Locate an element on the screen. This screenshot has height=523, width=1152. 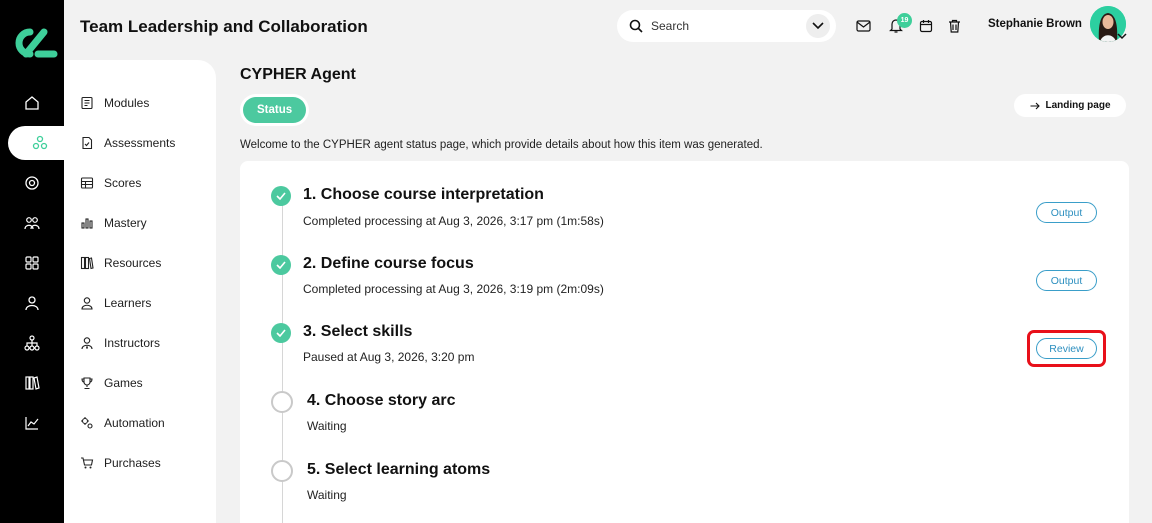
step-title: 1. Choose course interpretation is located at coordinates (423, 194).